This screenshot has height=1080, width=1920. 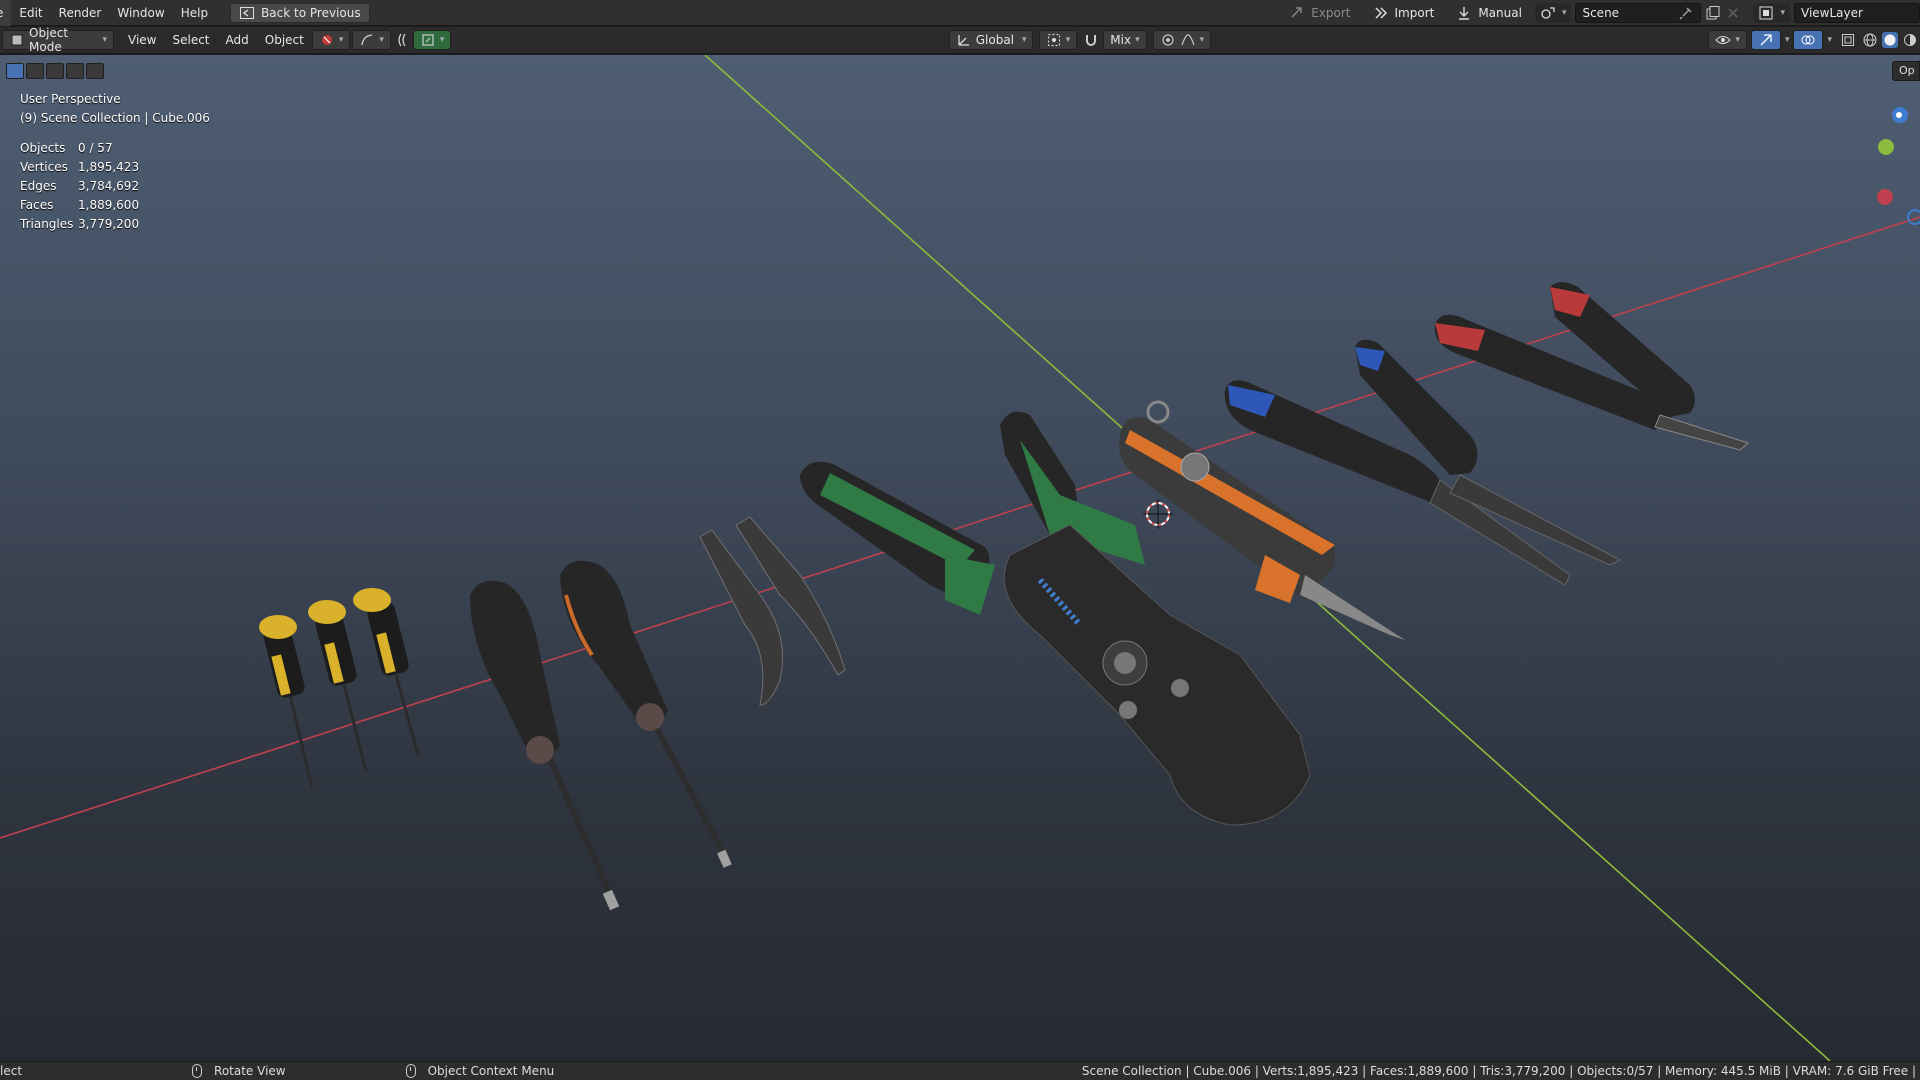 What do you see at coordinates (15, 71) in the screenshot?
I see `select-box-tool` at bounding box center [15, 71].